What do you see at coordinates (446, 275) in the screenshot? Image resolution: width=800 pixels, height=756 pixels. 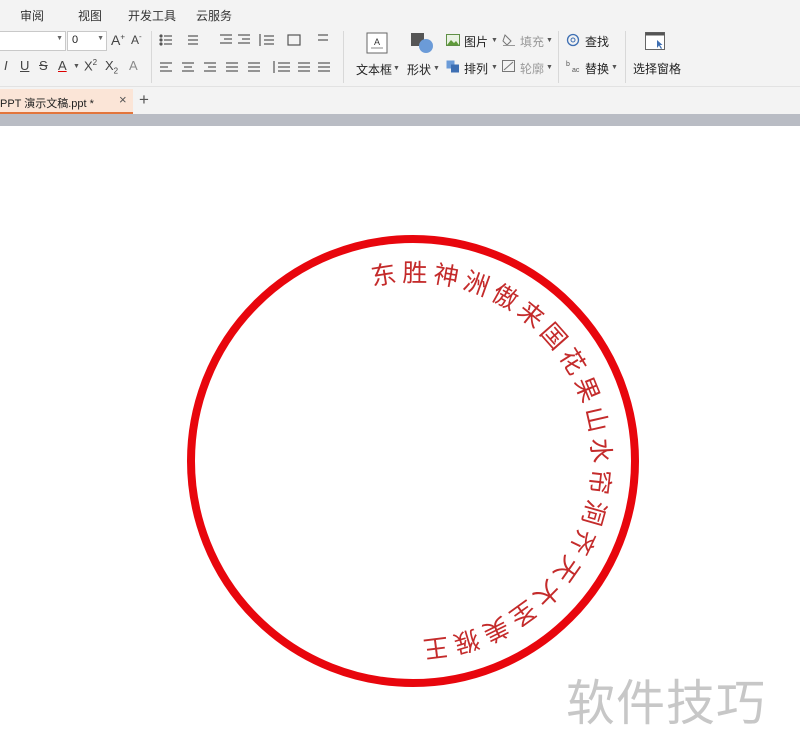 I see `seal-char: 神` at bounding box center [446, 275].